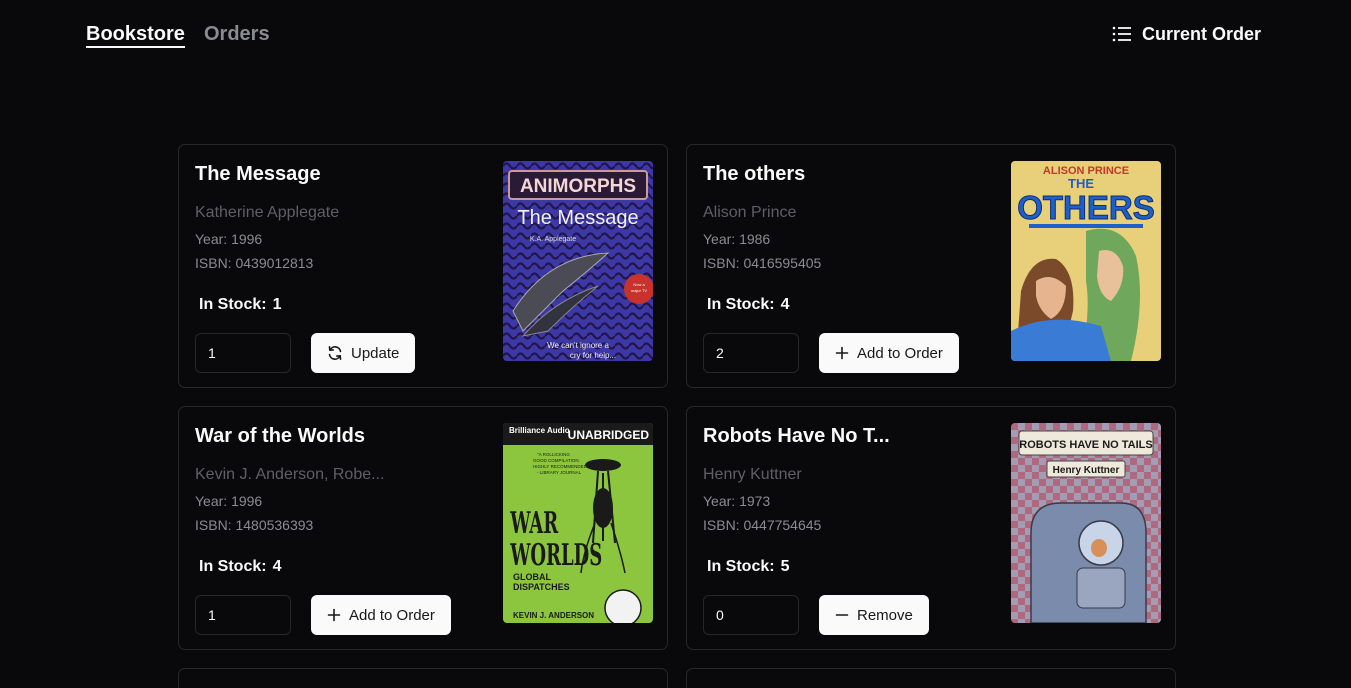 Image resolution: width=1351 pixels, height=688 pixels. Describe the element at coordinates (280, 436) in the screenshot. I see `book-title: War of the Worlds` at that location.